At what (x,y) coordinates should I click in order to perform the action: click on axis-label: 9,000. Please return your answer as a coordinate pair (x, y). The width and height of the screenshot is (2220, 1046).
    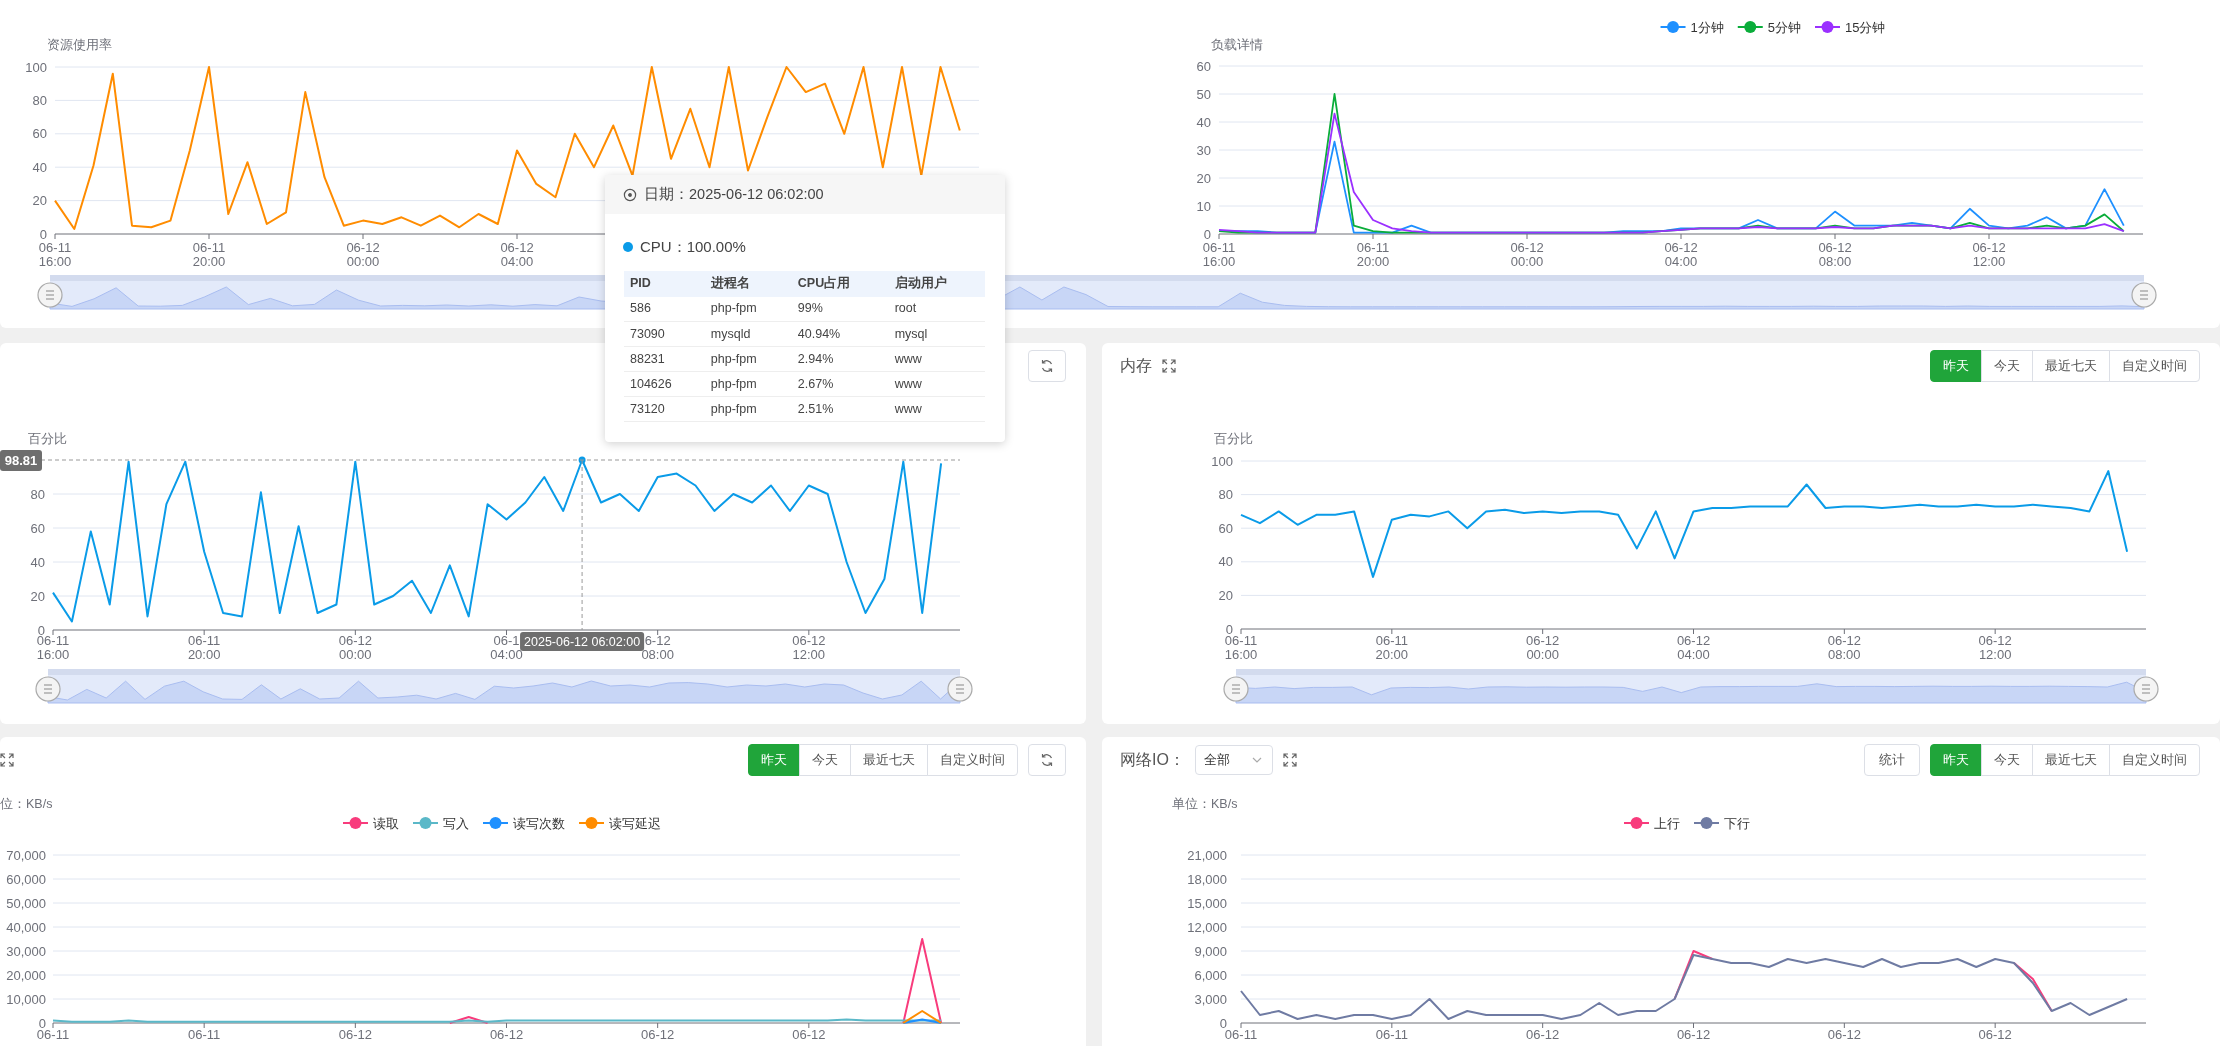
    Looking at the image, I should click on (1210, 951).